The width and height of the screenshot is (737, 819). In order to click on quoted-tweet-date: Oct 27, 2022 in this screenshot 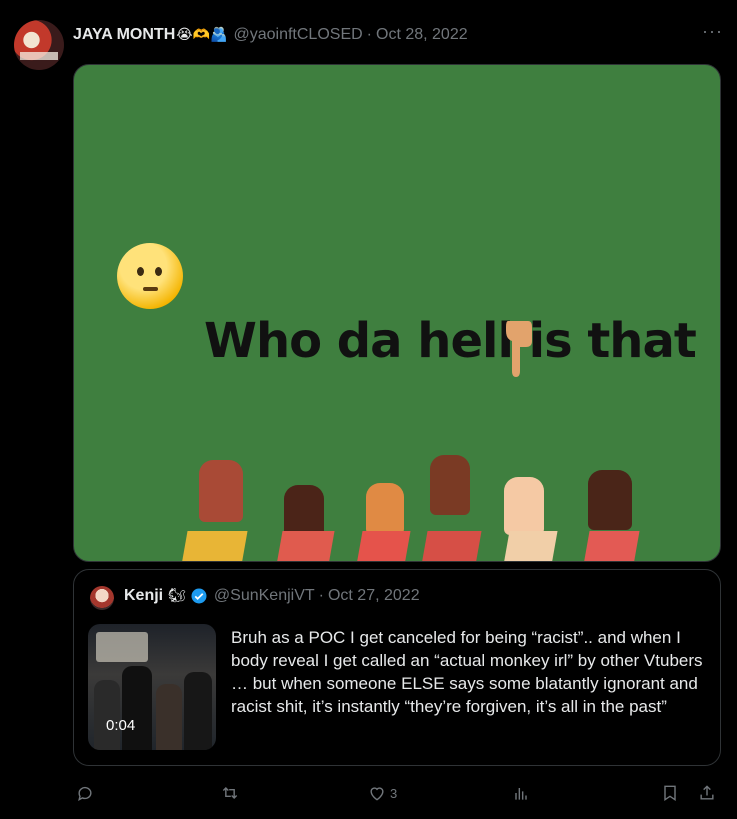, I will do `click(374, 596)`.